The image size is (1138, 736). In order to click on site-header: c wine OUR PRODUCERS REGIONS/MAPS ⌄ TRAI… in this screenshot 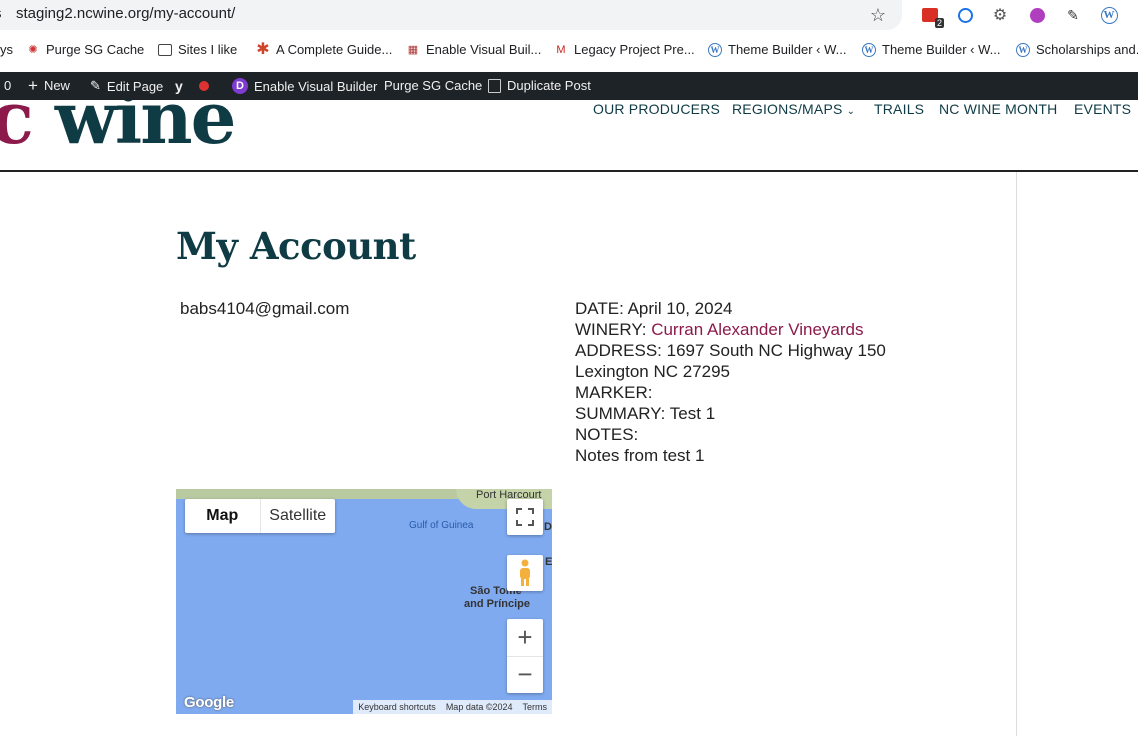, I will do `click(569, 136)`.